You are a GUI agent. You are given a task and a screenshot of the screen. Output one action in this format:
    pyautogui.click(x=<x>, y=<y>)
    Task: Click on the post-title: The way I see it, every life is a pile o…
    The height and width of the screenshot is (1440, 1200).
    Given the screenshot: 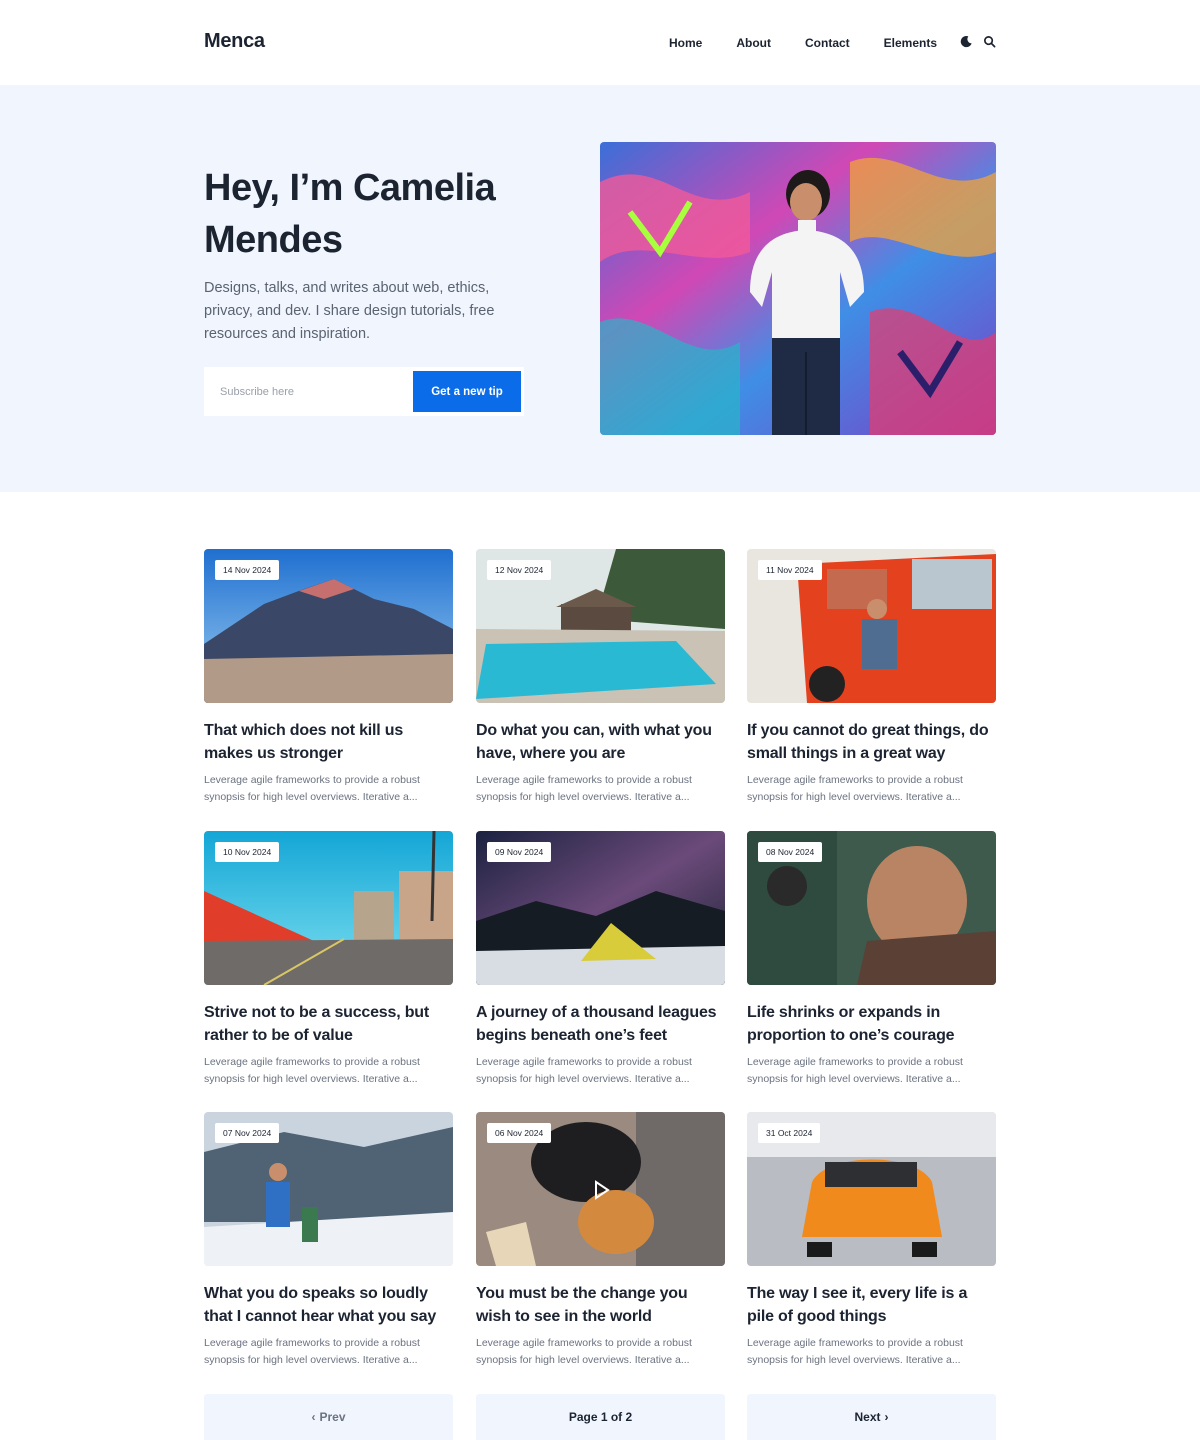 What is the action you would take?
    pyautogui.click(x=871, y=1305)
    